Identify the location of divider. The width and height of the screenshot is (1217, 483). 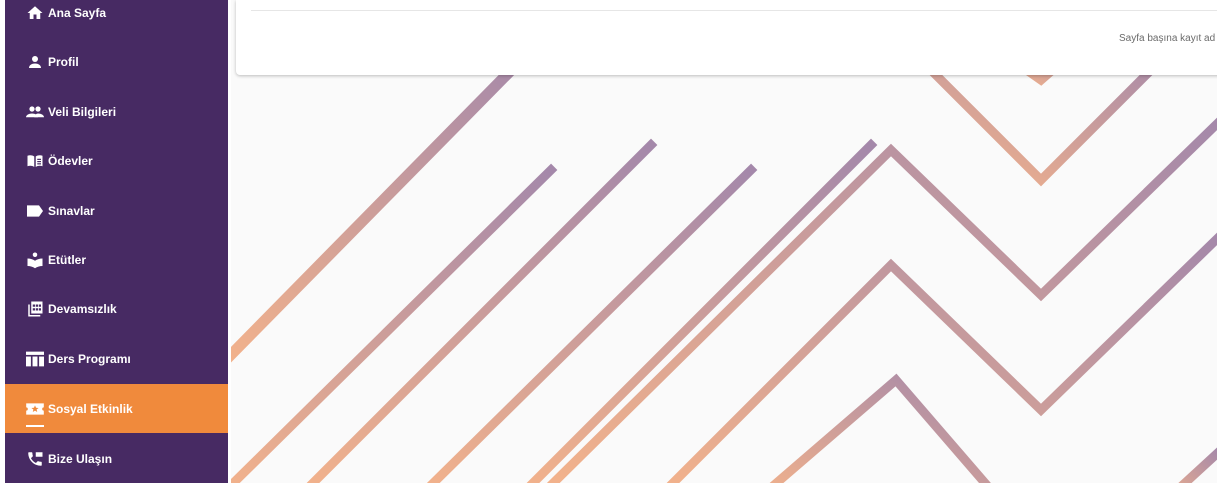
(734, 10).